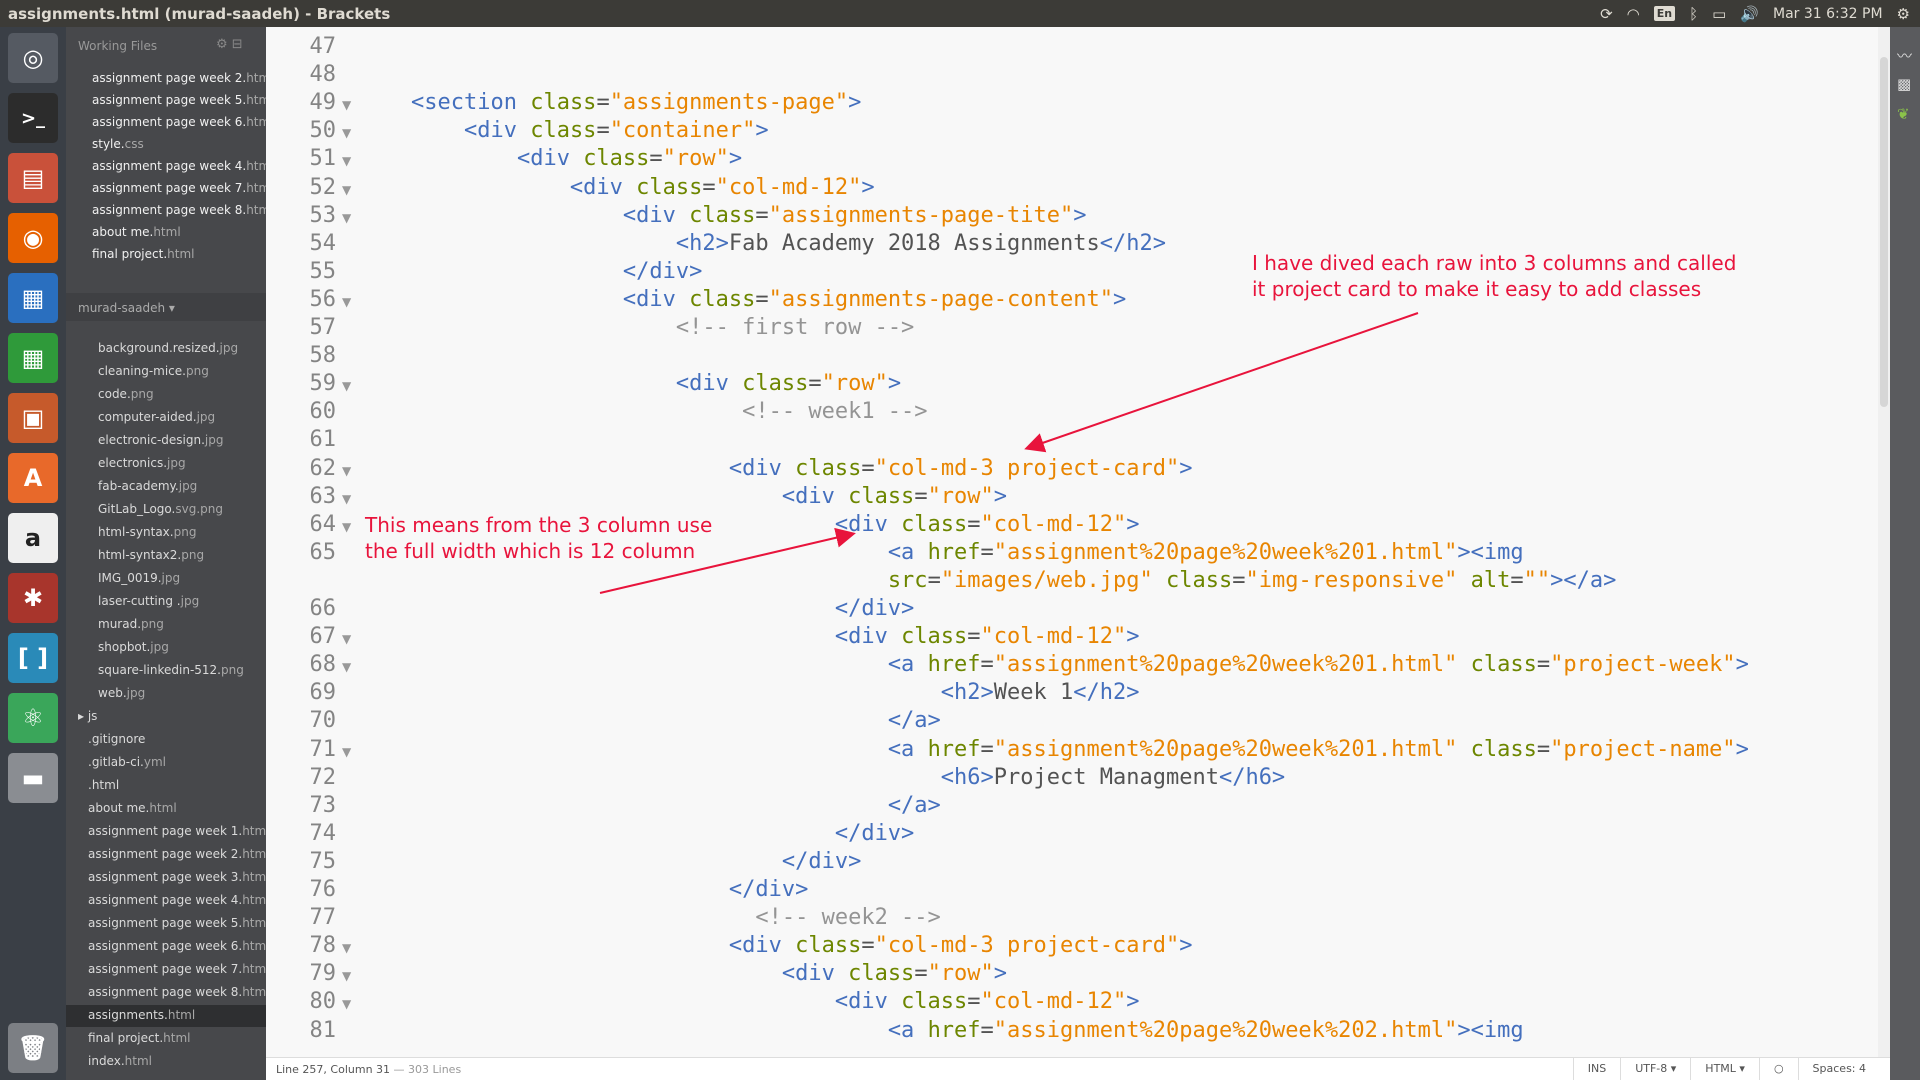 The width and height of the screenshot is (1920, 1080). I want to click on working-files-settings-icon: ⚙ ⊟, so click(229, 44).